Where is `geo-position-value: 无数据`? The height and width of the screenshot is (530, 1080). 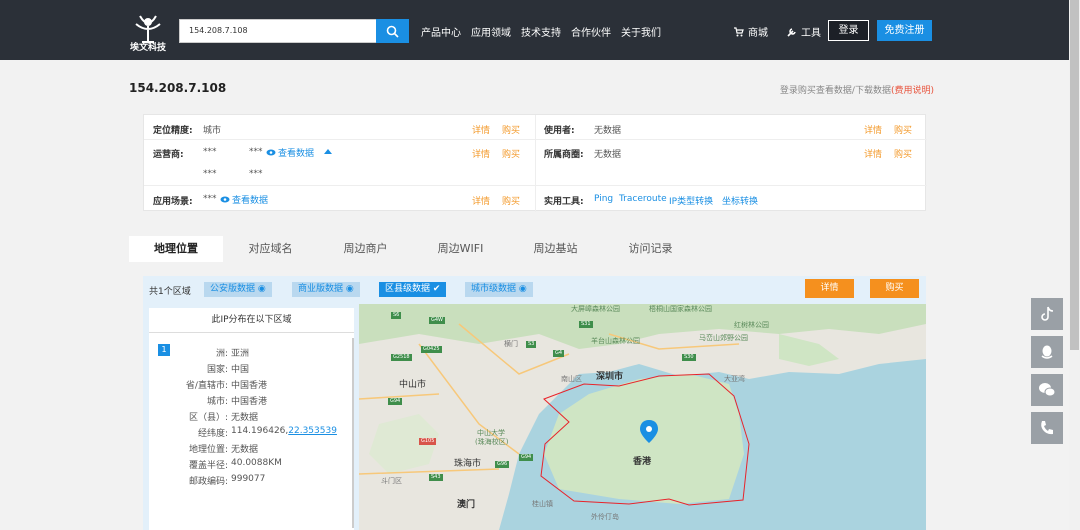
geo-position-value: 无数据 is located at coordinates (245, 450).